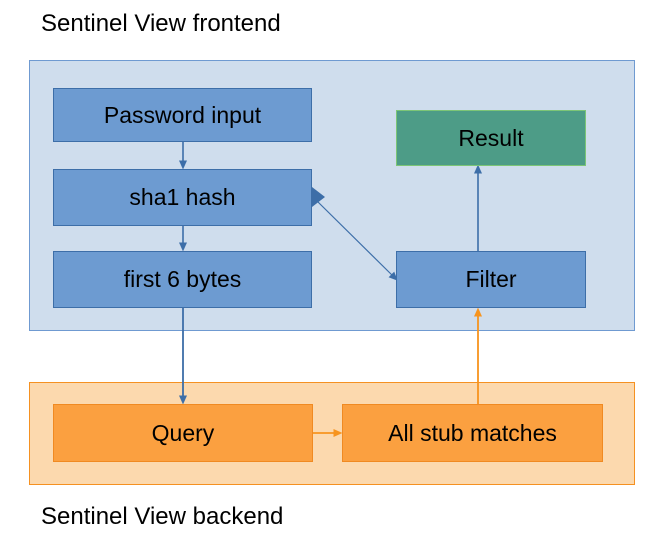 The height and width of the screenshot is (557, 663). I want to click on node-sha1-hash: sha1 hash, so click(182, 197).